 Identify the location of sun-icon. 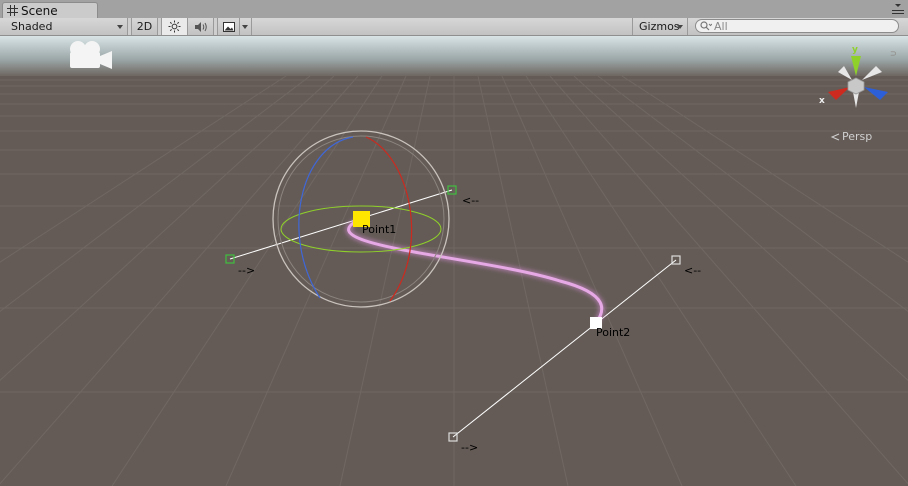
(174, 26).